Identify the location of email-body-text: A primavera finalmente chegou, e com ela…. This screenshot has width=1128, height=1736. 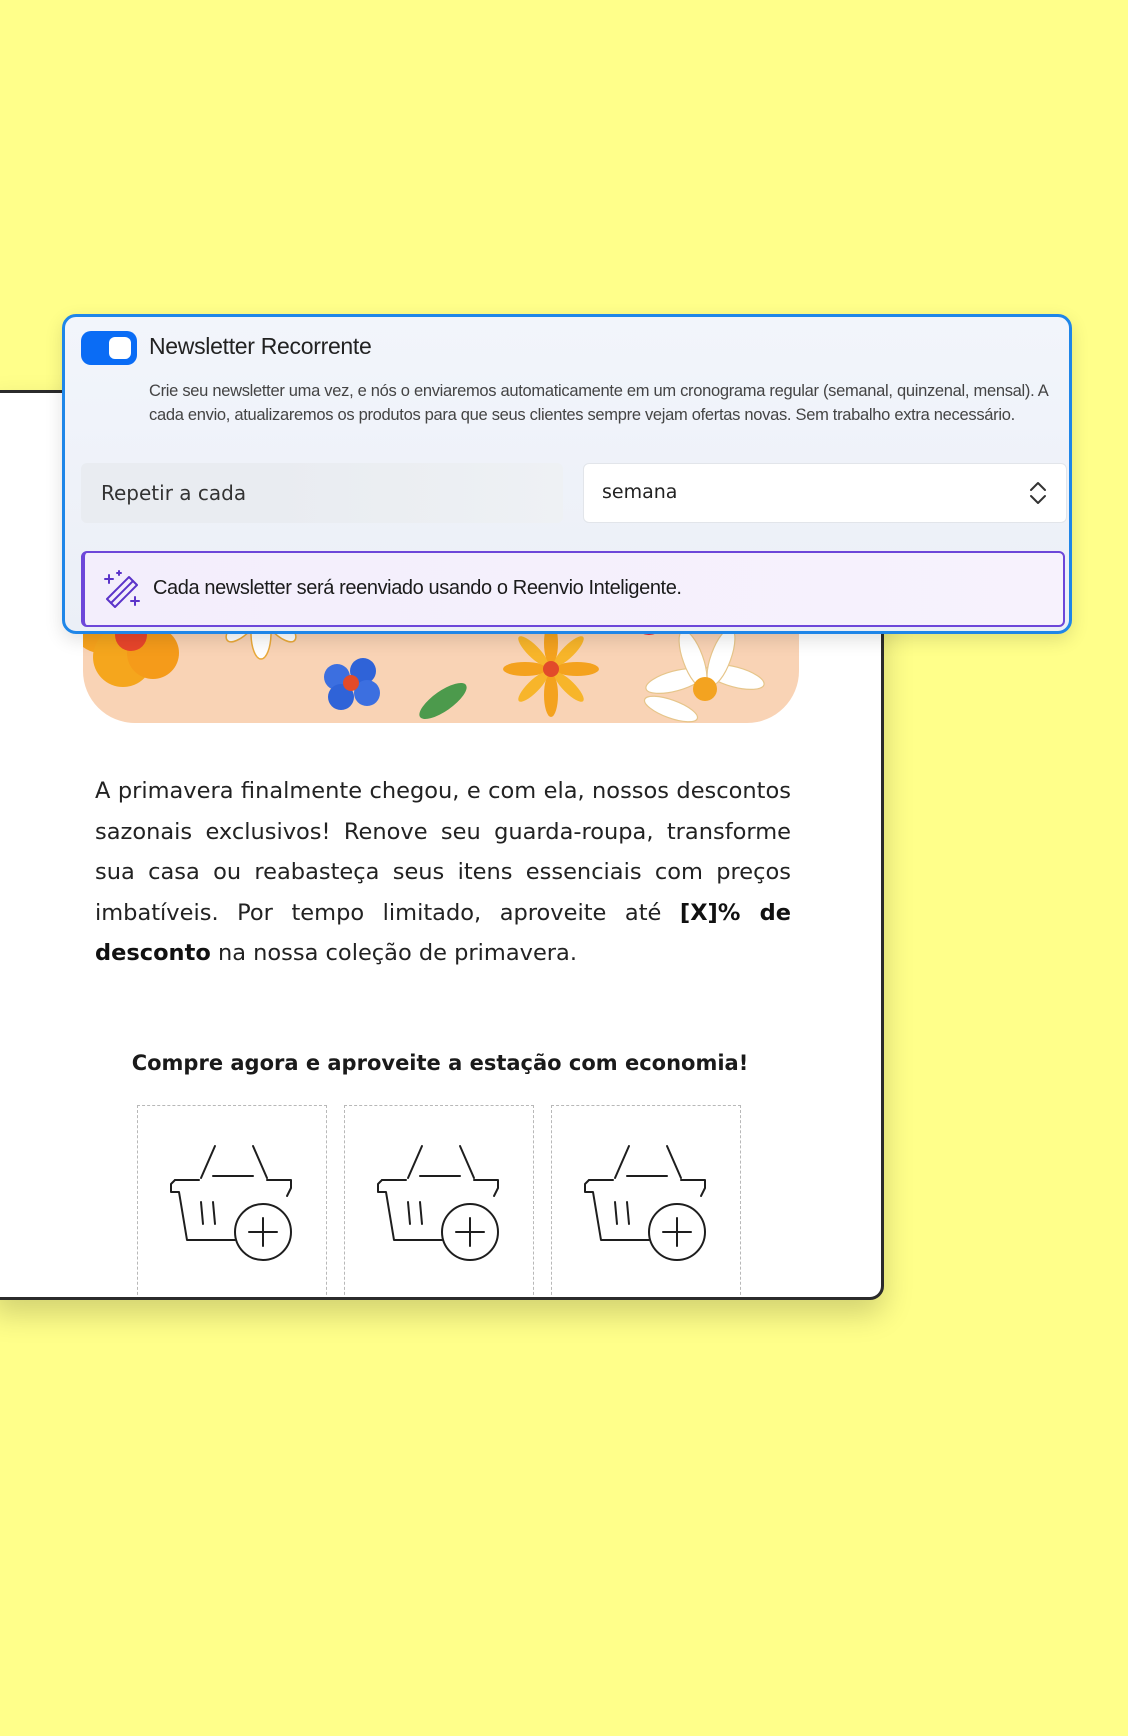
(443, 872).